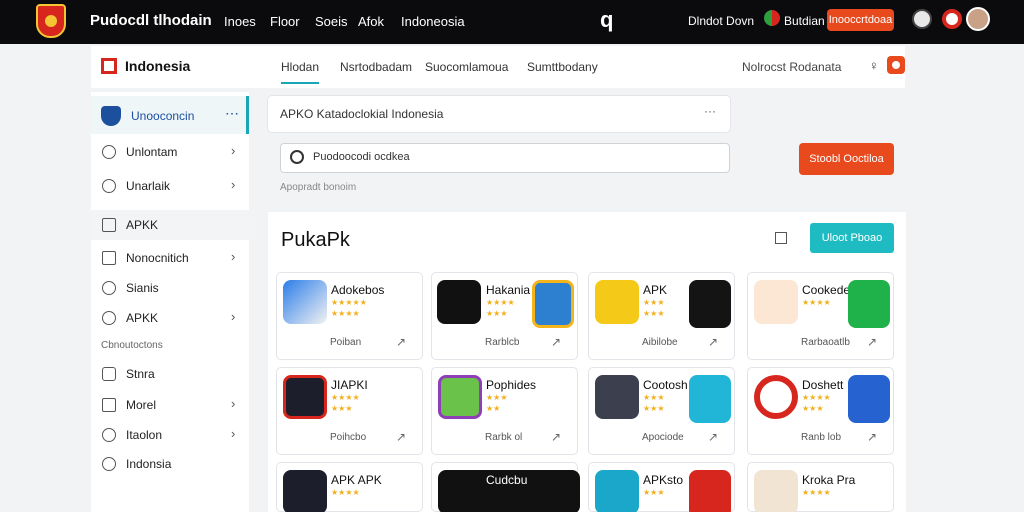  I want to click on tab-item: Nsrtodbadam, so click(376, 67).